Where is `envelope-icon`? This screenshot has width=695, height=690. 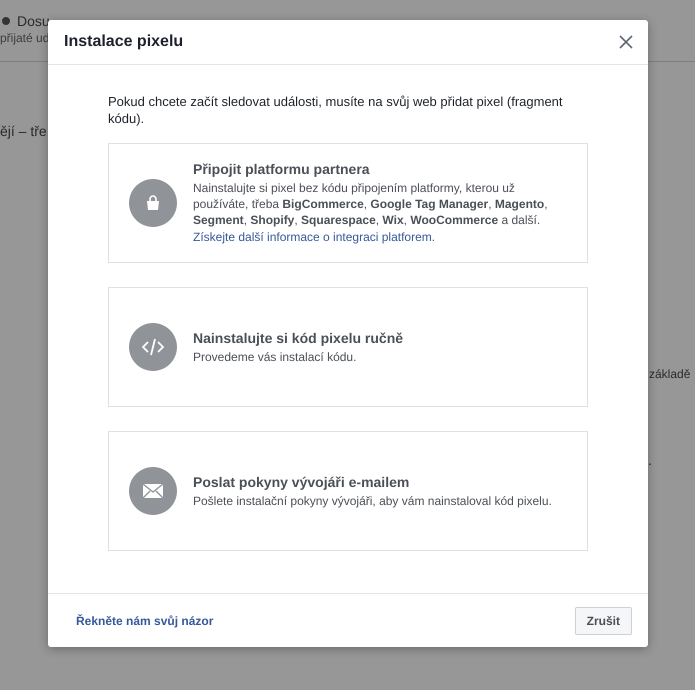
envelope-icon is located at coordinates (153, 491).